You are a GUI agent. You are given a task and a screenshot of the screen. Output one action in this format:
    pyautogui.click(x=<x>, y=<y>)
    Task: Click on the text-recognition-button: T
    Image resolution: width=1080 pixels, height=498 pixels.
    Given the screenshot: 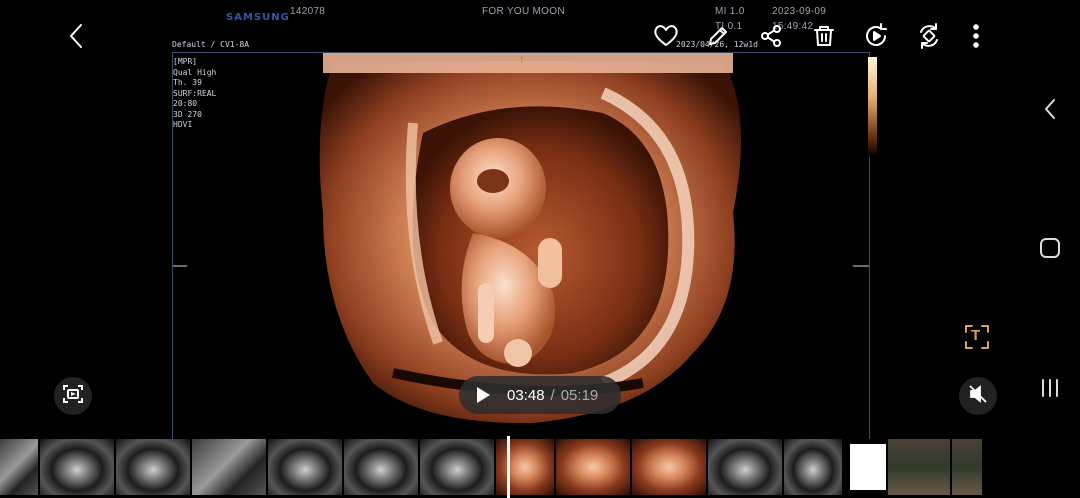 What is the action you would take?
    pyautogui.click(x=977, y=337)
    